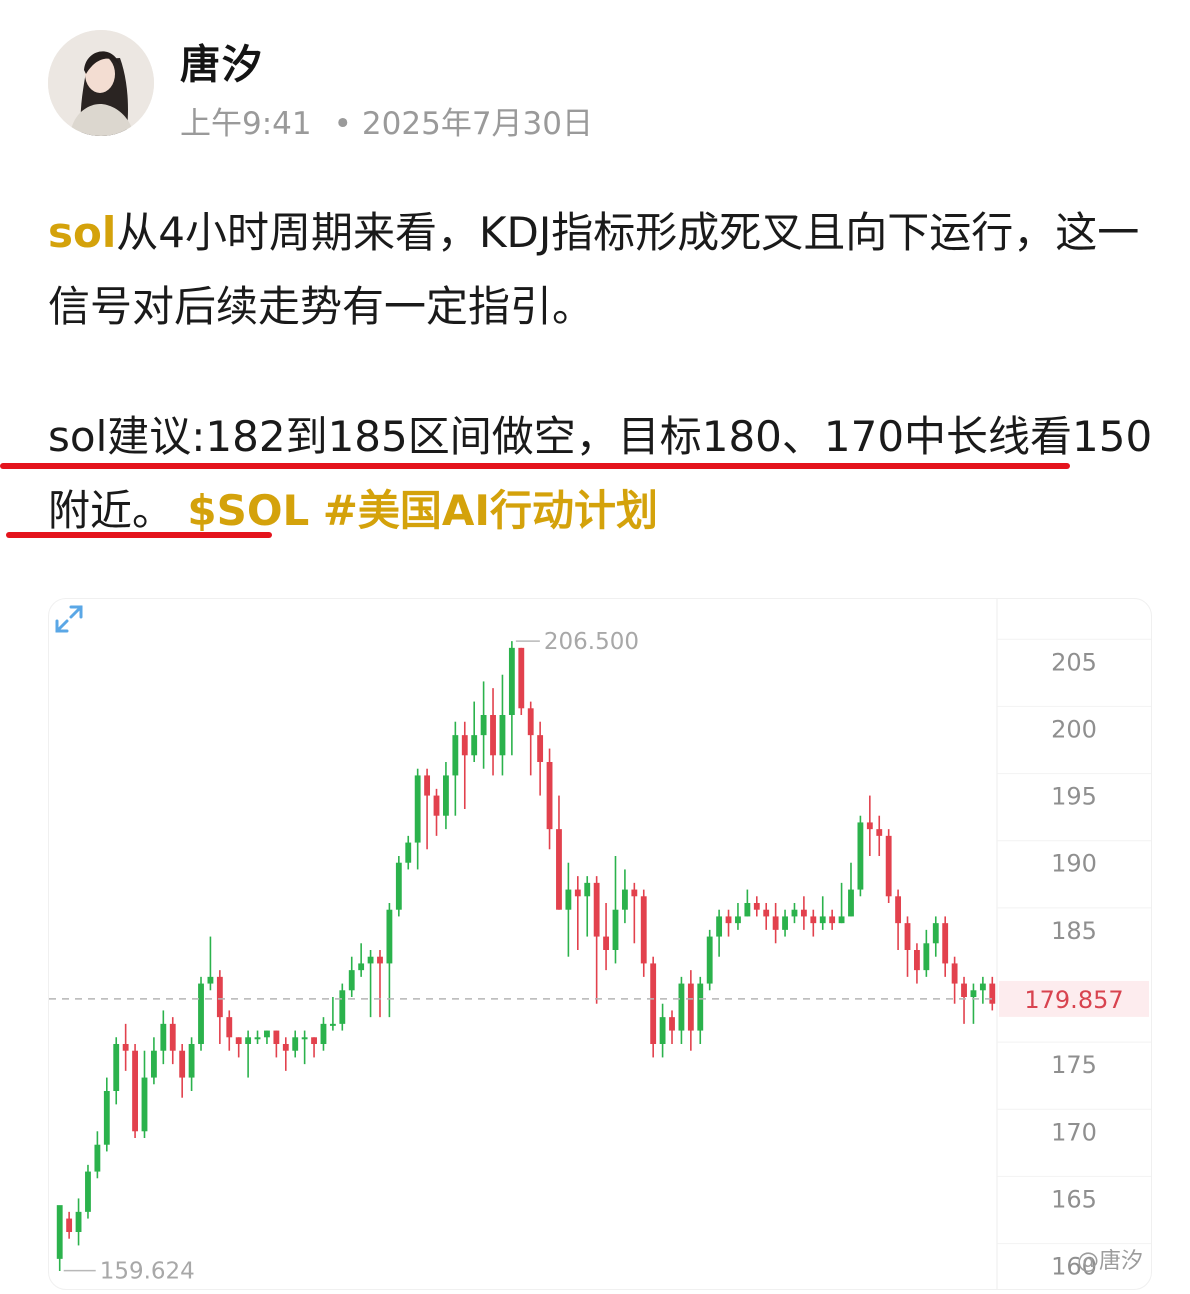  I want to click on y-tick-label: 175, so click(1074, 1065).